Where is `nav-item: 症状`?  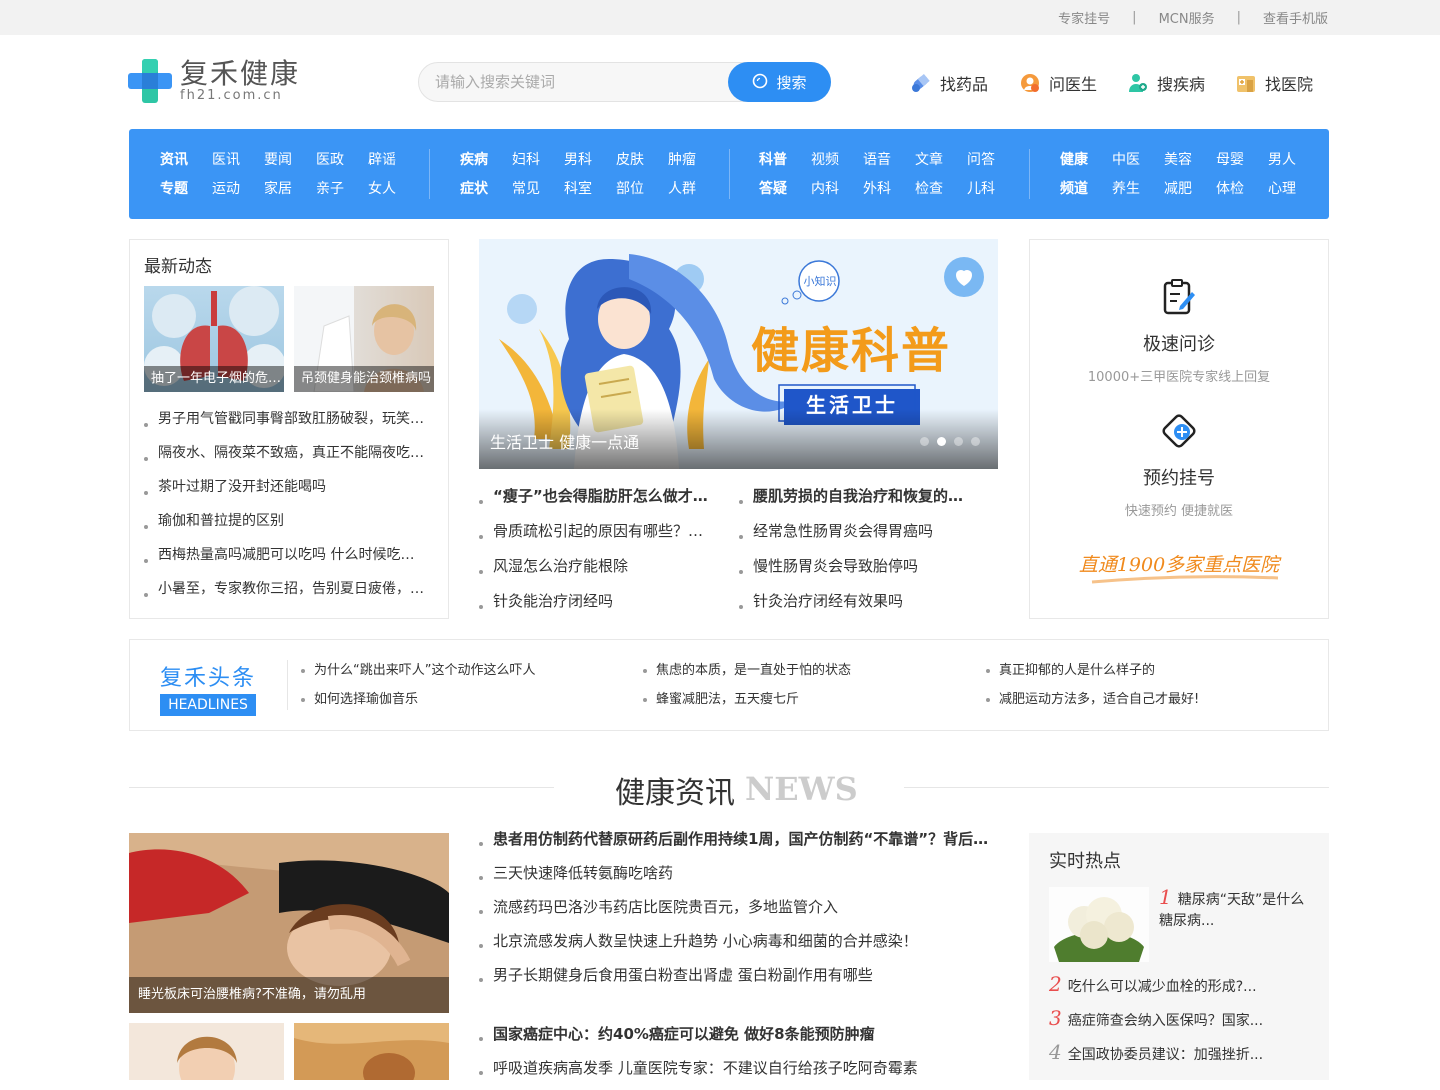
nav-item: 症状 is located at coordinates (486, 188).